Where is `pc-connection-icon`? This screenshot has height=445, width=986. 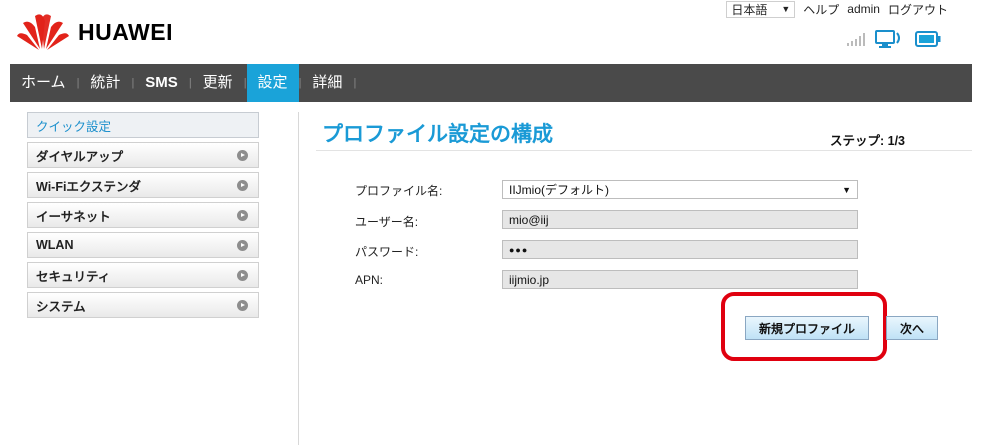 pc-connection-icon is located at coordinates (887, 39).